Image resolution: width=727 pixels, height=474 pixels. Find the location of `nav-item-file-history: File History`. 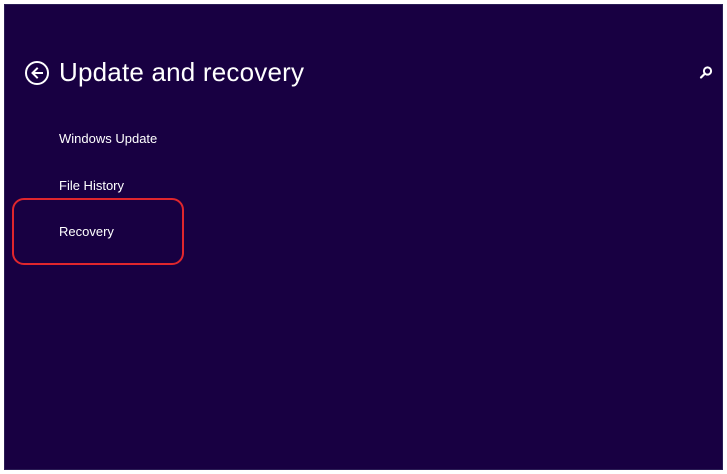

nav-item-file-history: File History is located at coordinates (91, 185).